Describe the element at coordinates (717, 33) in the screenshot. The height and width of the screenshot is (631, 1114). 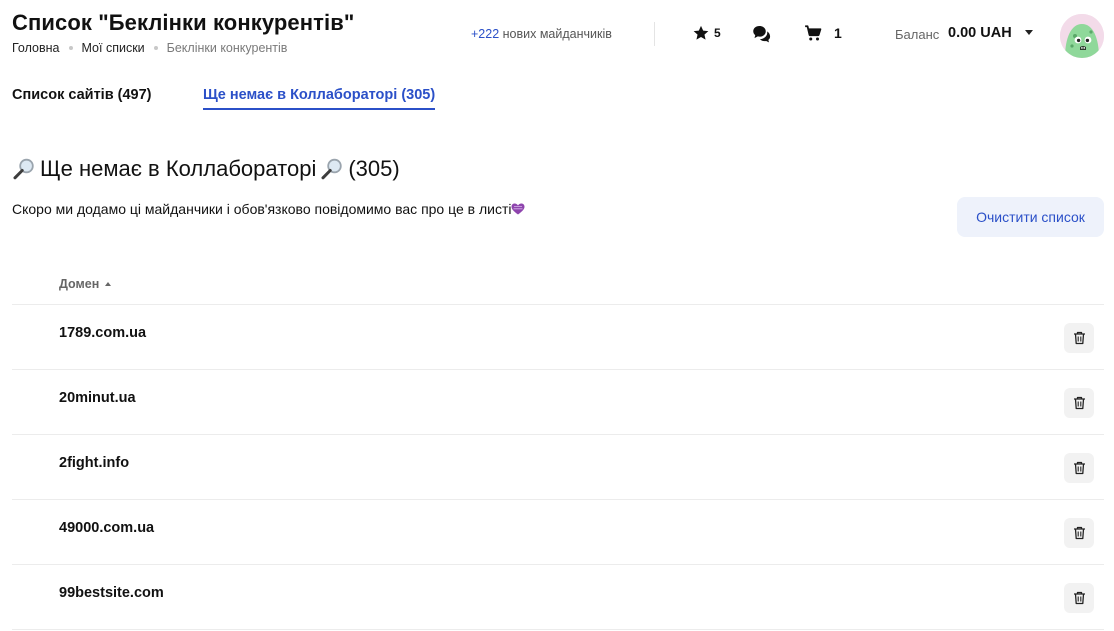
I see `favorites-count: 5` at that location.